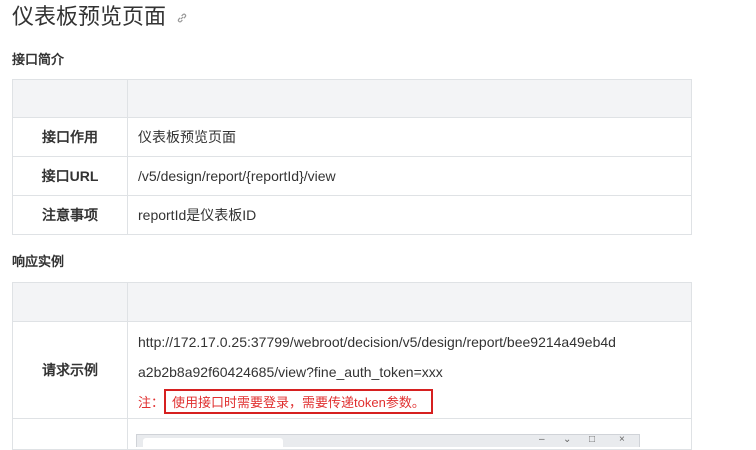 The image size is (756, 450). Describe the element at coordinates (409, 137) in the screenshot. I see `row-value: 仪表板预览页面` at that location.